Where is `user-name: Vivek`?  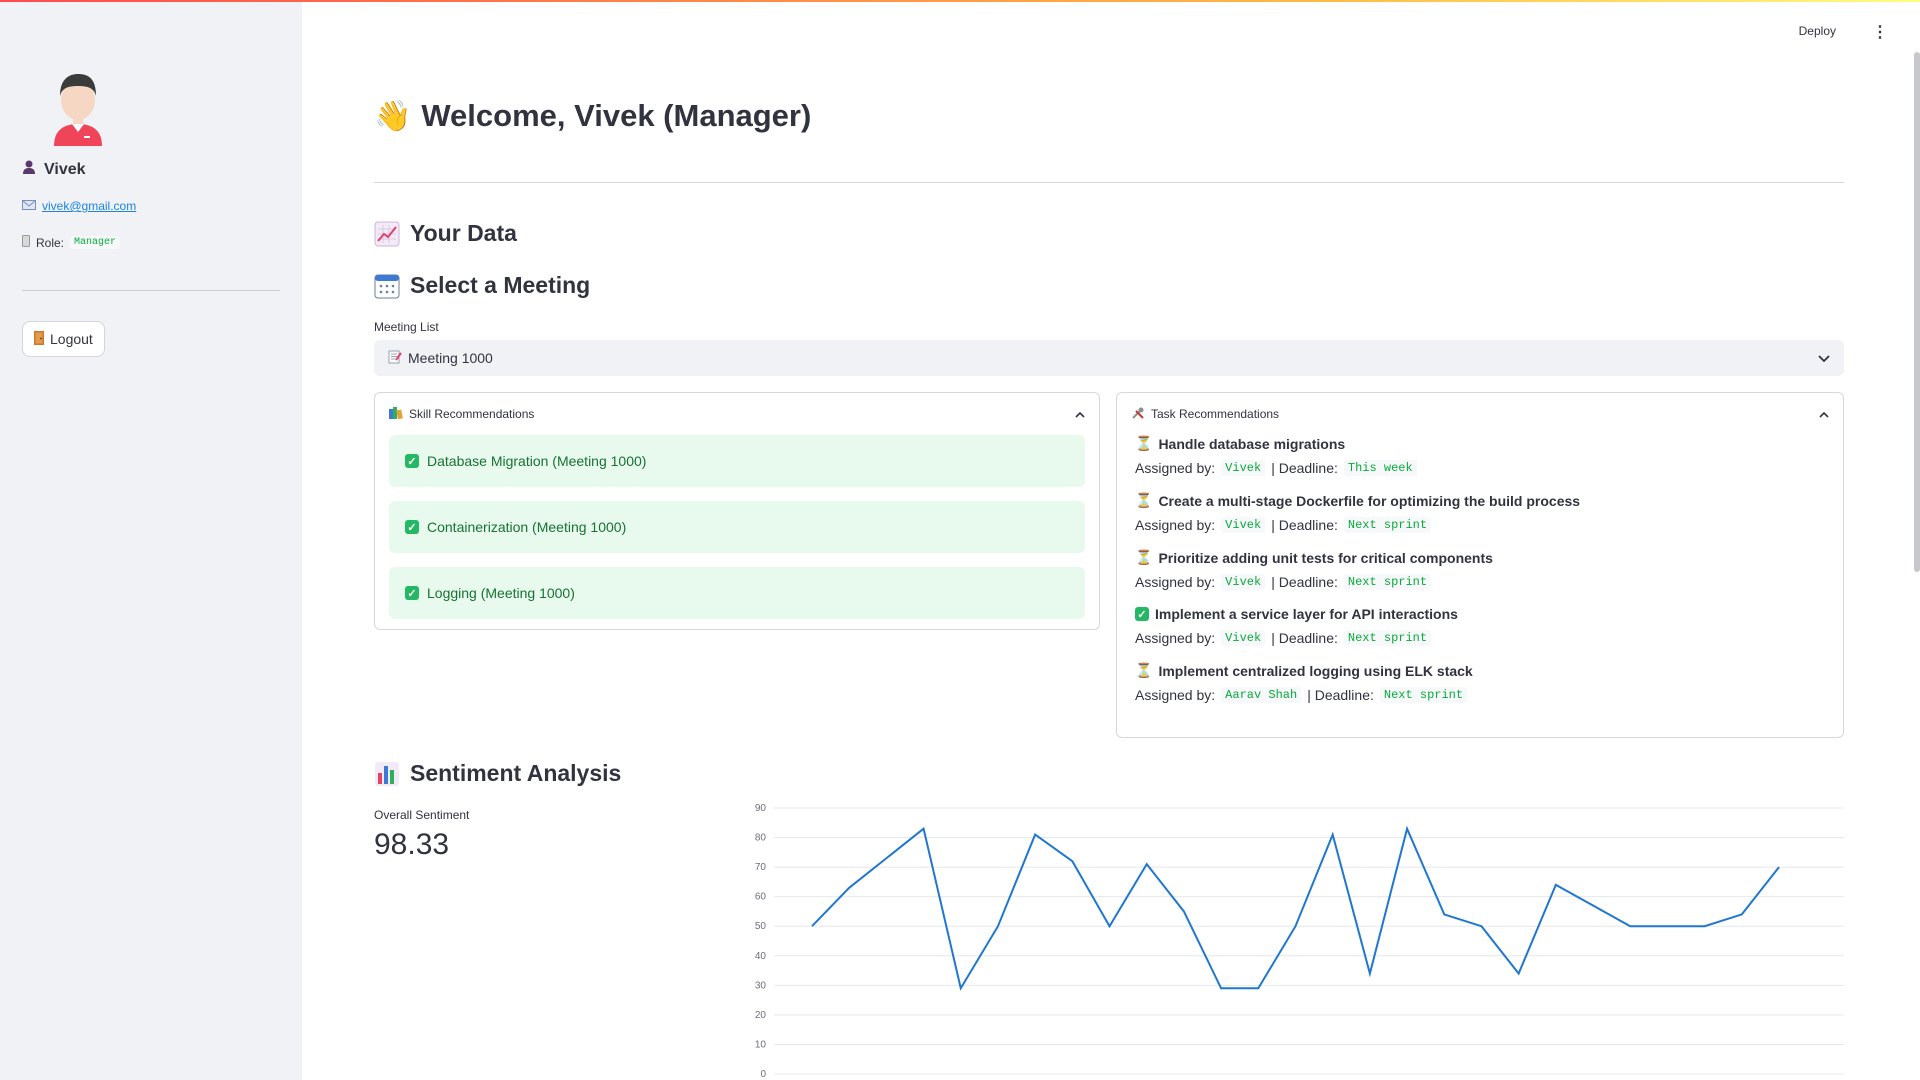
user-name: Vivek is located at coordinates (151, 169).